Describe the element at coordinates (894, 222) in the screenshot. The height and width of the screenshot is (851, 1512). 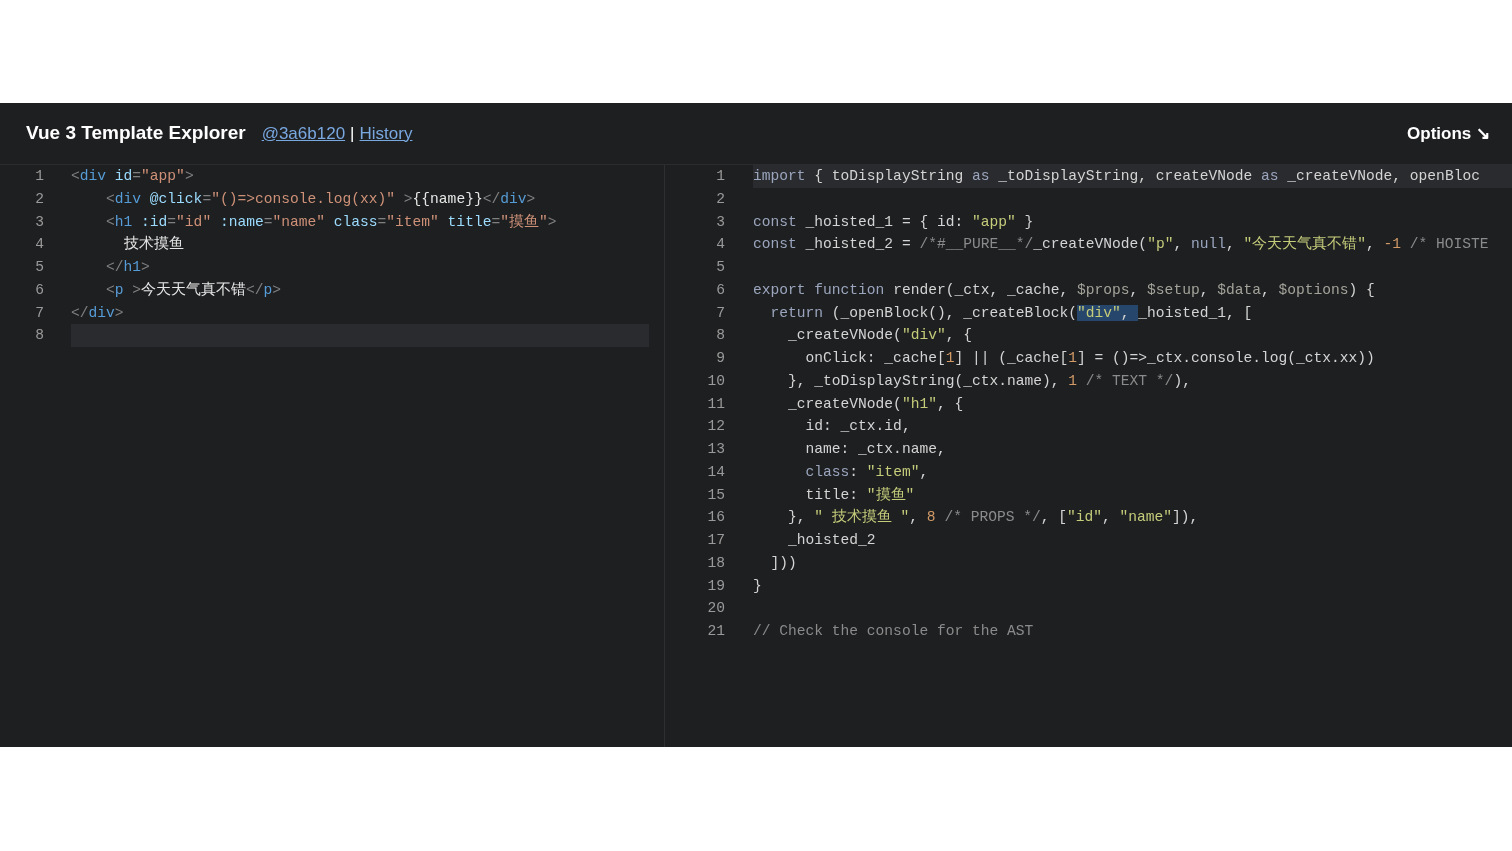
I see `code-line: const _hoisted_1 = { id: "app" }` at that location.